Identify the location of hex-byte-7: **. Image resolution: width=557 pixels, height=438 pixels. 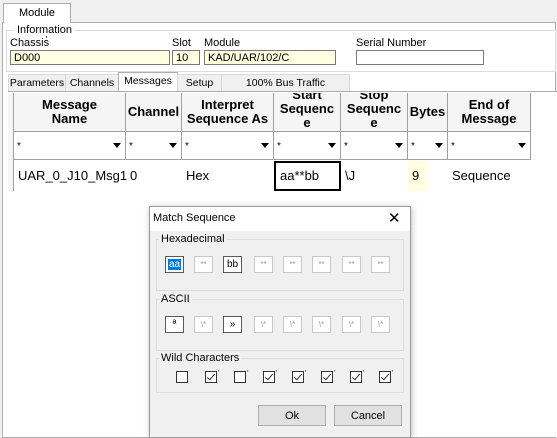
(351, 264).